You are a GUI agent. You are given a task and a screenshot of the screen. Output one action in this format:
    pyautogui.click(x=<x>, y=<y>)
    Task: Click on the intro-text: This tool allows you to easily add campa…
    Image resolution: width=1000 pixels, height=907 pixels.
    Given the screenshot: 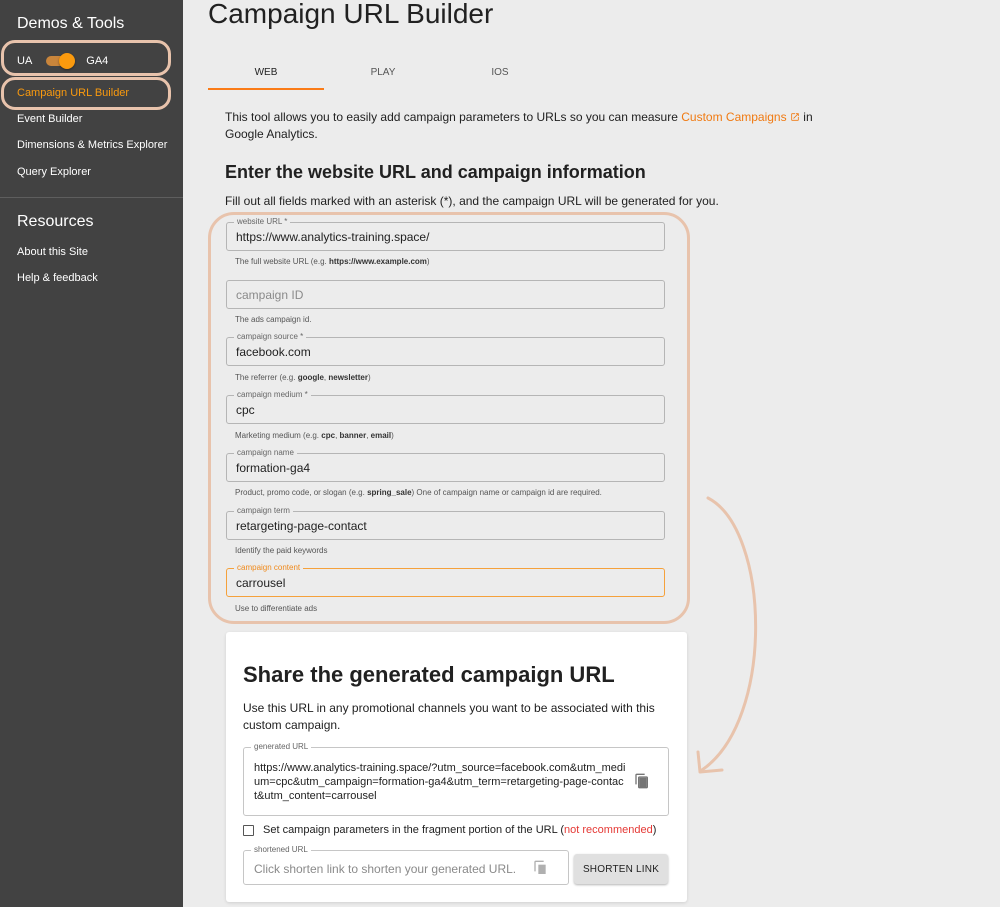 What is the action you would take?
    pyautogui.click(x=525, y=126)
    